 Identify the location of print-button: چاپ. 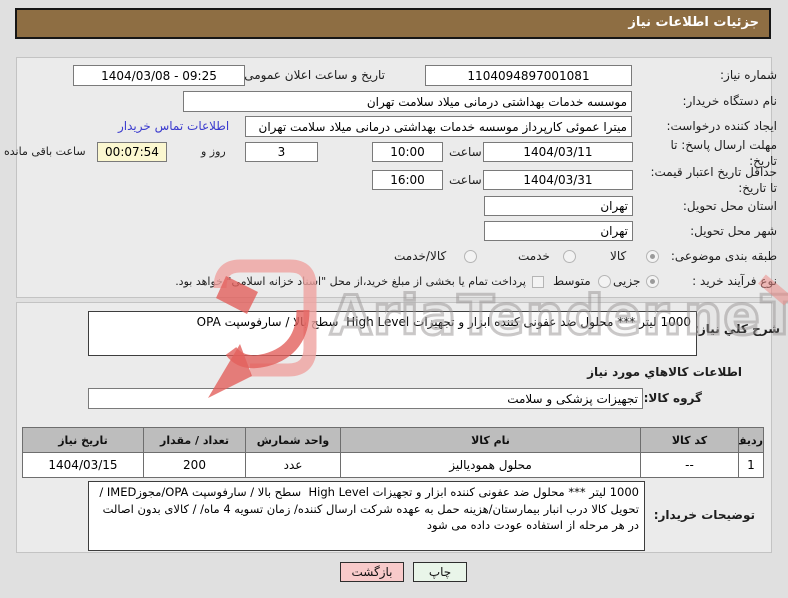
(440, 572).